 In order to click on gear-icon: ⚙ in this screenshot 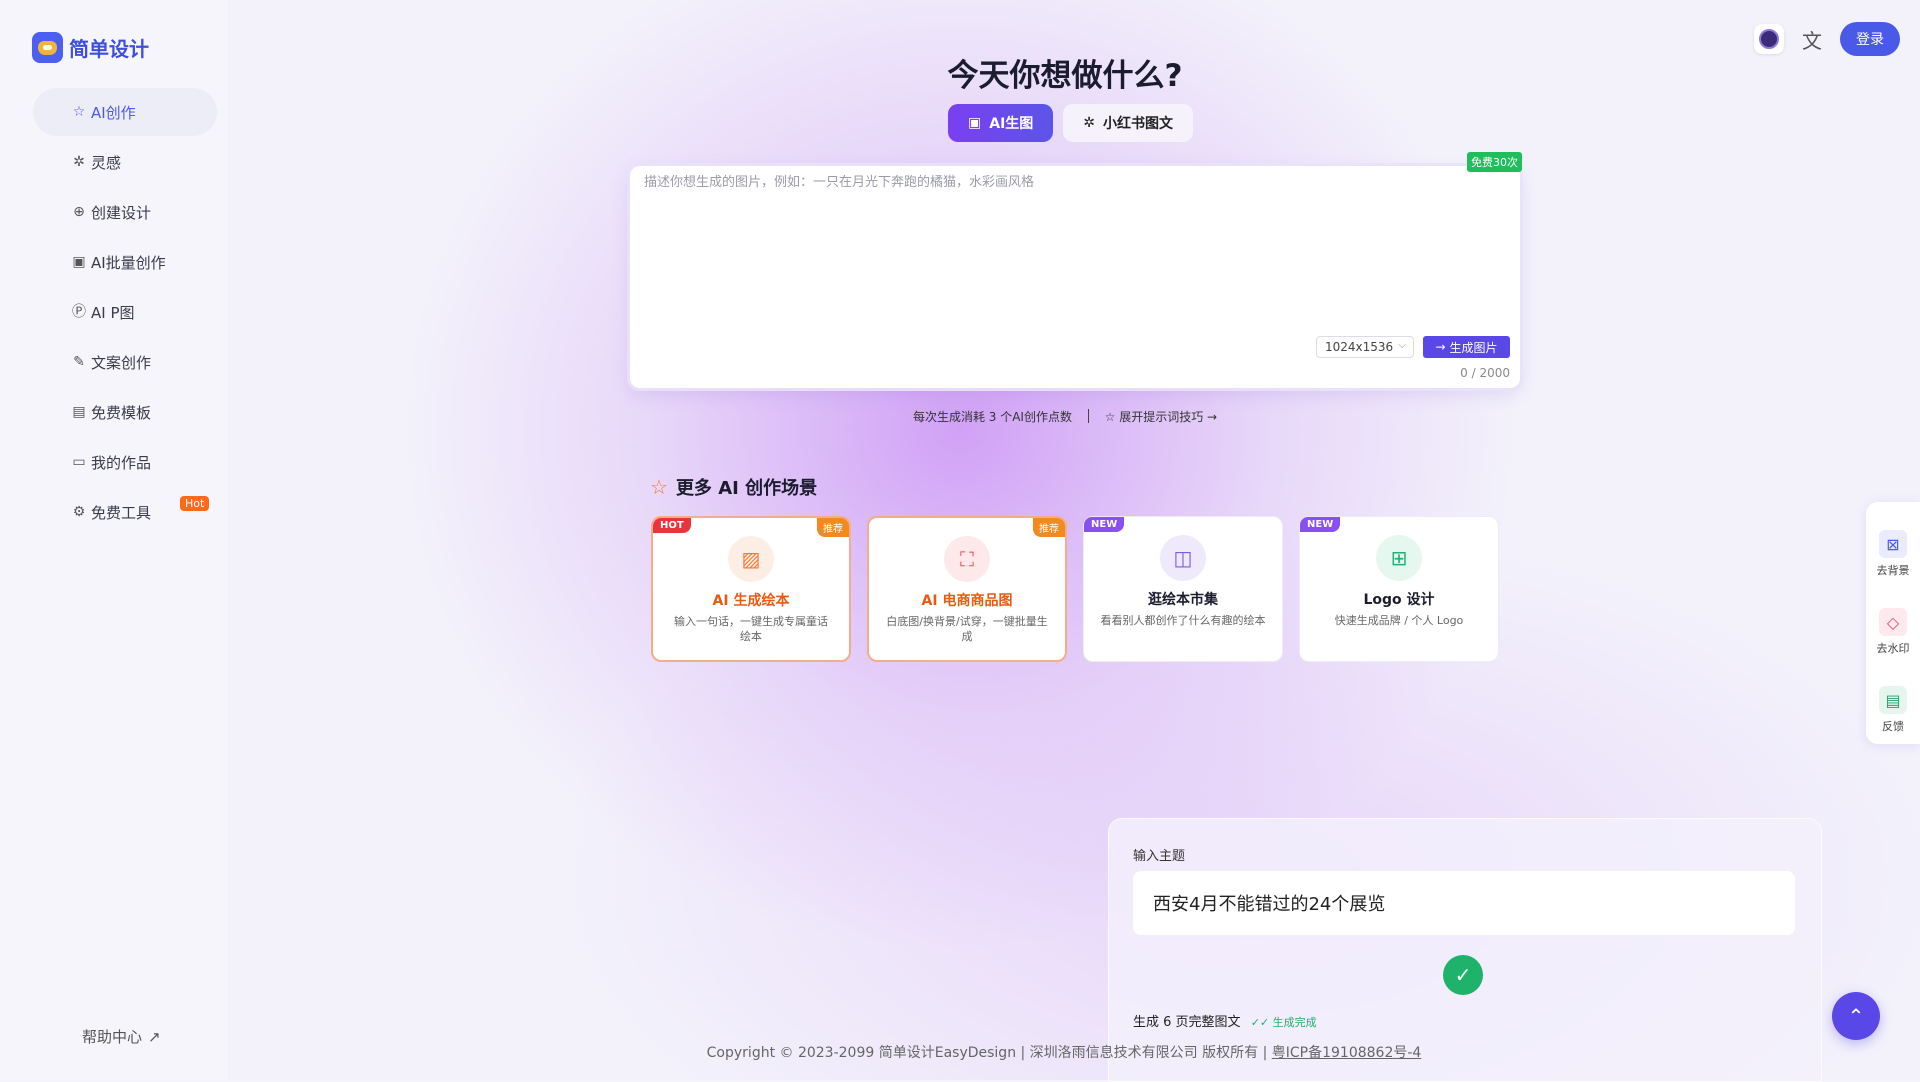, I will do `click(79, 512)`.